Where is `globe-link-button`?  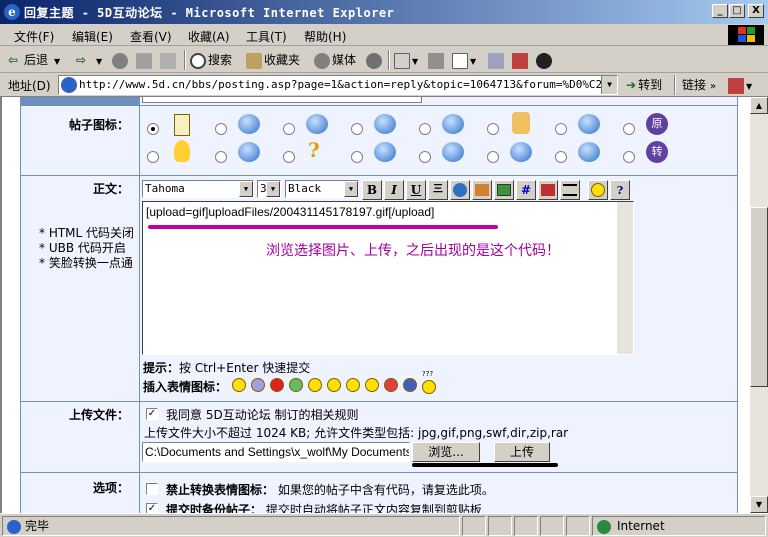
globe-link-button is located at coordinates (460, 190).